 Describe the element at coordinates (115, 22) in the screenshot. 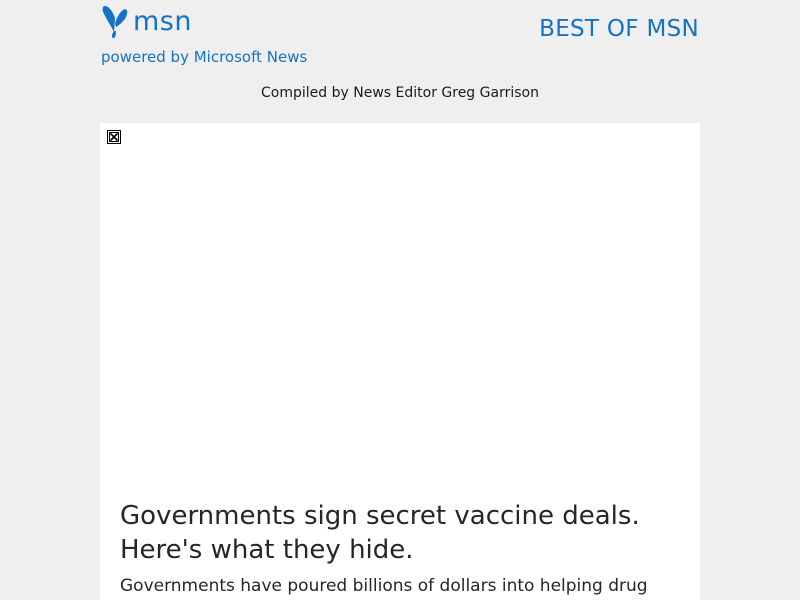

I see `butterfly-icon` at that location.